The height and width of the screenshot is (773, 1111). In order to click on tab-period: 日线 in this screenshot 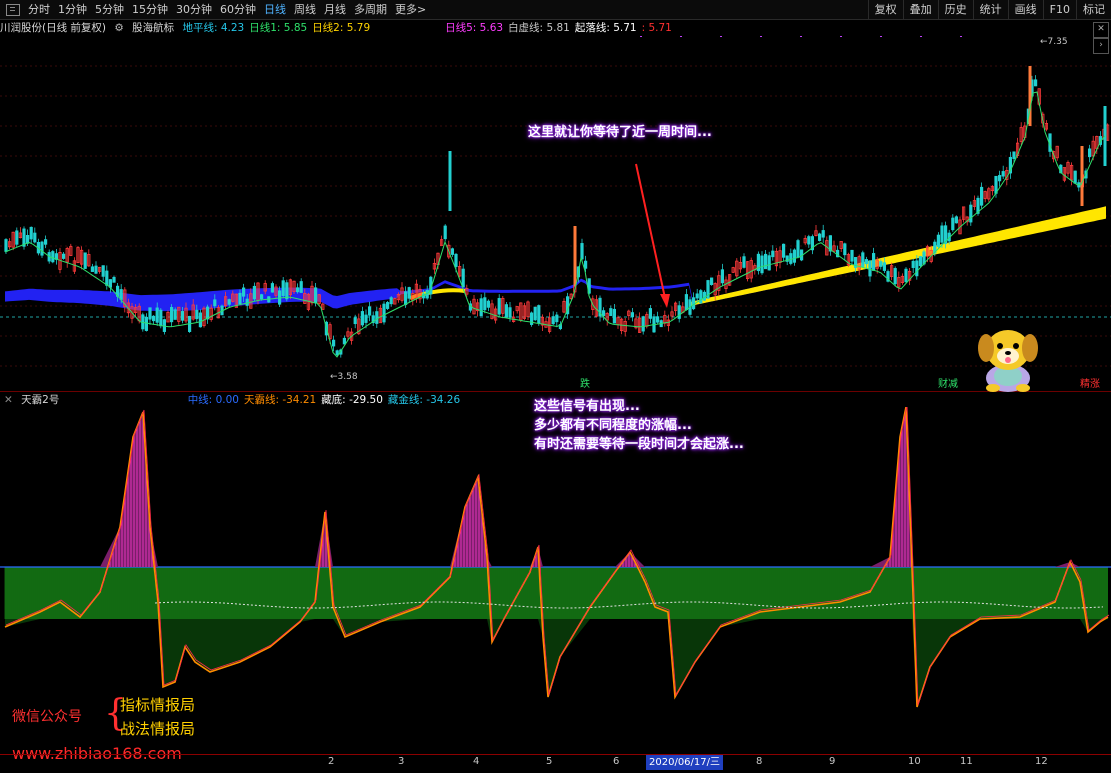, I will do `click(275, 9)`.